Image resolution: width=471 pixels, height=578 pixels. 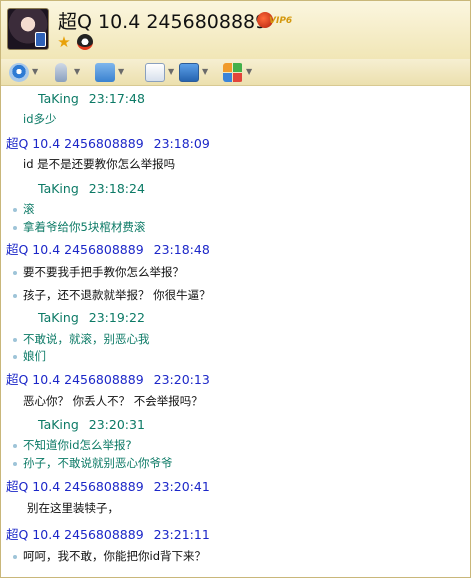 I want to click on message-text: 滚, so click(x=29, y=209).